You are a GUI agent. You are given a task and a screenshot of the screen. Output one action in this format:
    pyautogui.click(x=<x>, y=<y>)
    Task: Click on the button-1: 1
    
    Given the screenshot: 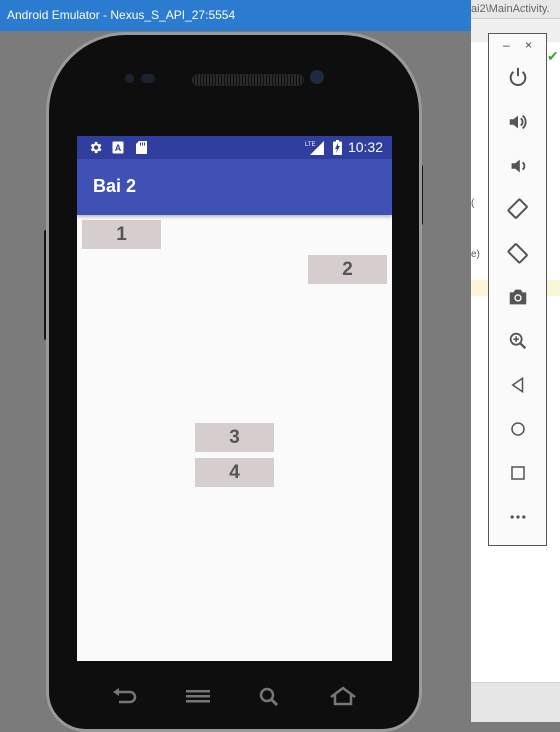 What is the action you would take?
    pyautogui.click(x=121, y=234)
    